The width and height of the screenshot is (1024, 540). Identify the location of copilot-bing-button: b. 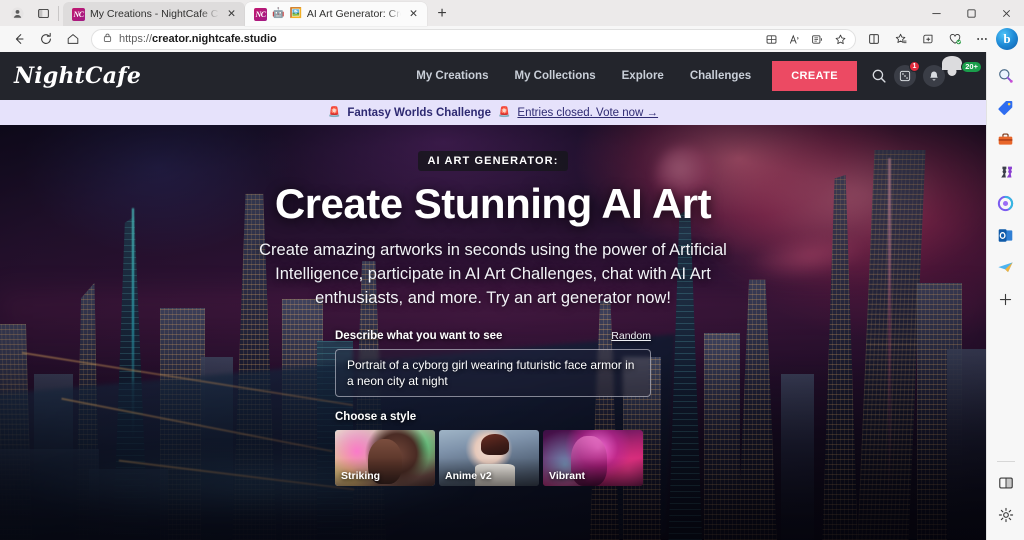
(1007, 39).